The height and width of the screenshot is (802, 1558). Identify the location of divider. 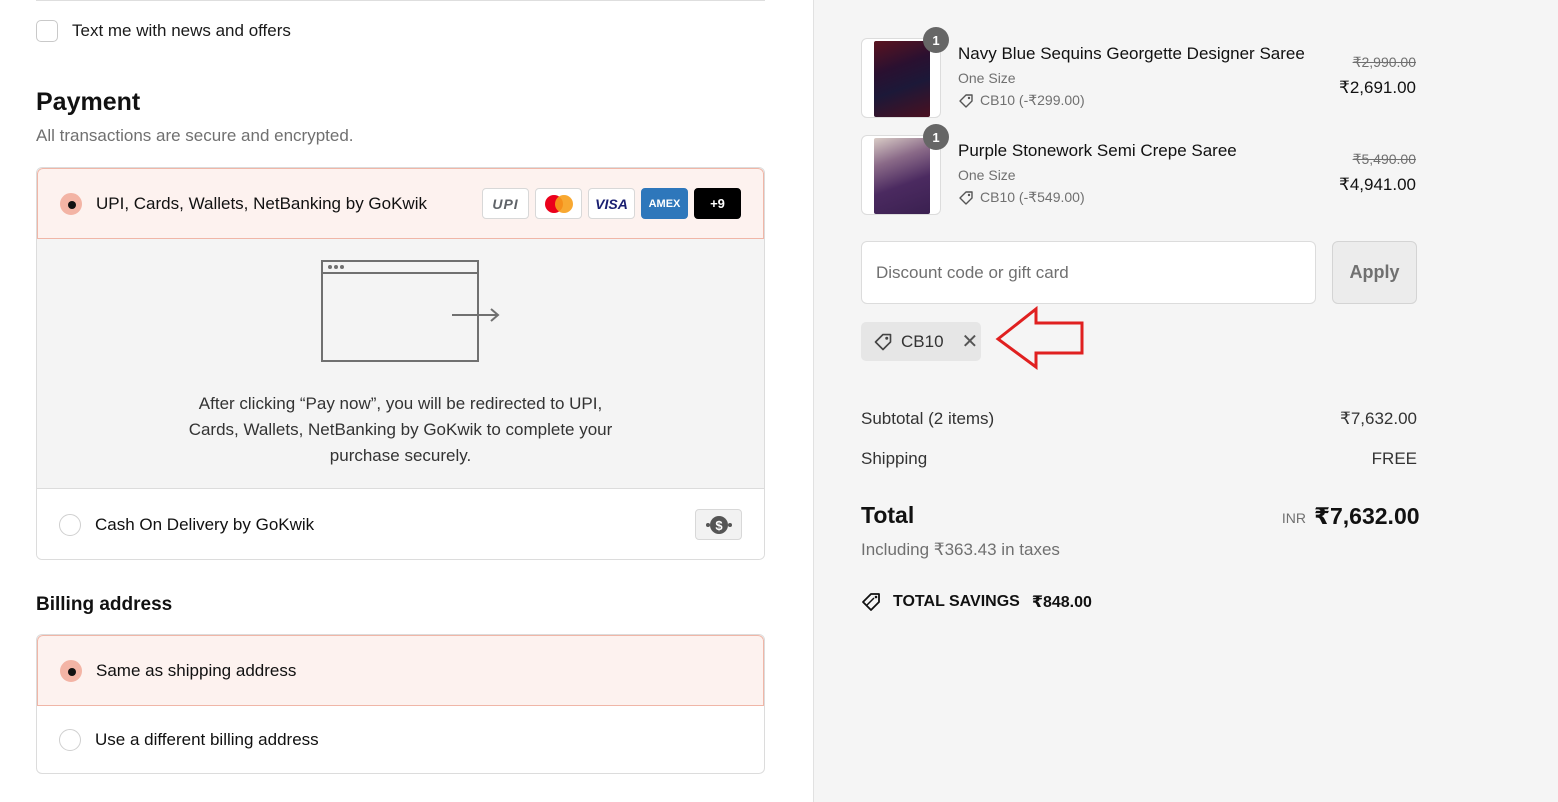
(400, 0).